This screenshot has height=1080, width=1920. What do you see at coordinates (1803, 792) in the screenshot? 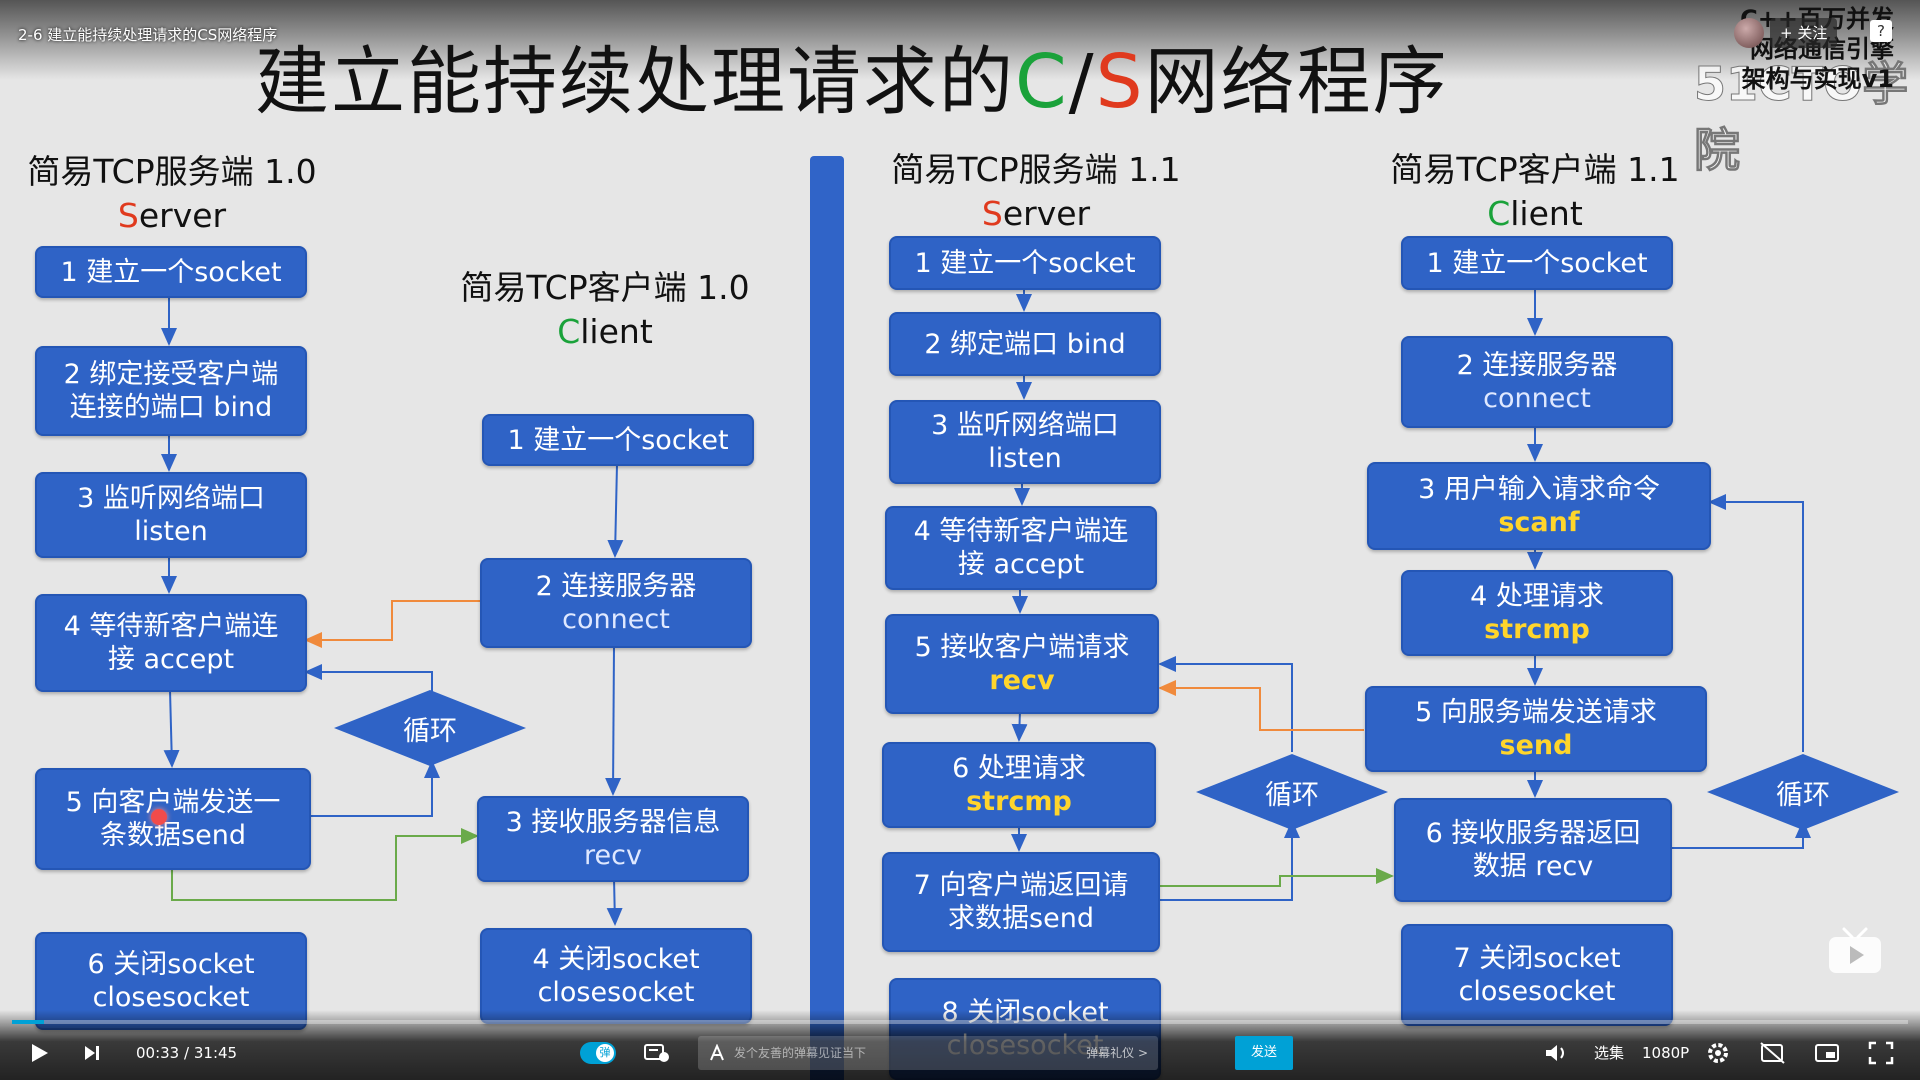
I see `client11-loop-diamond: 循环` at bounding box center [1803, 792].